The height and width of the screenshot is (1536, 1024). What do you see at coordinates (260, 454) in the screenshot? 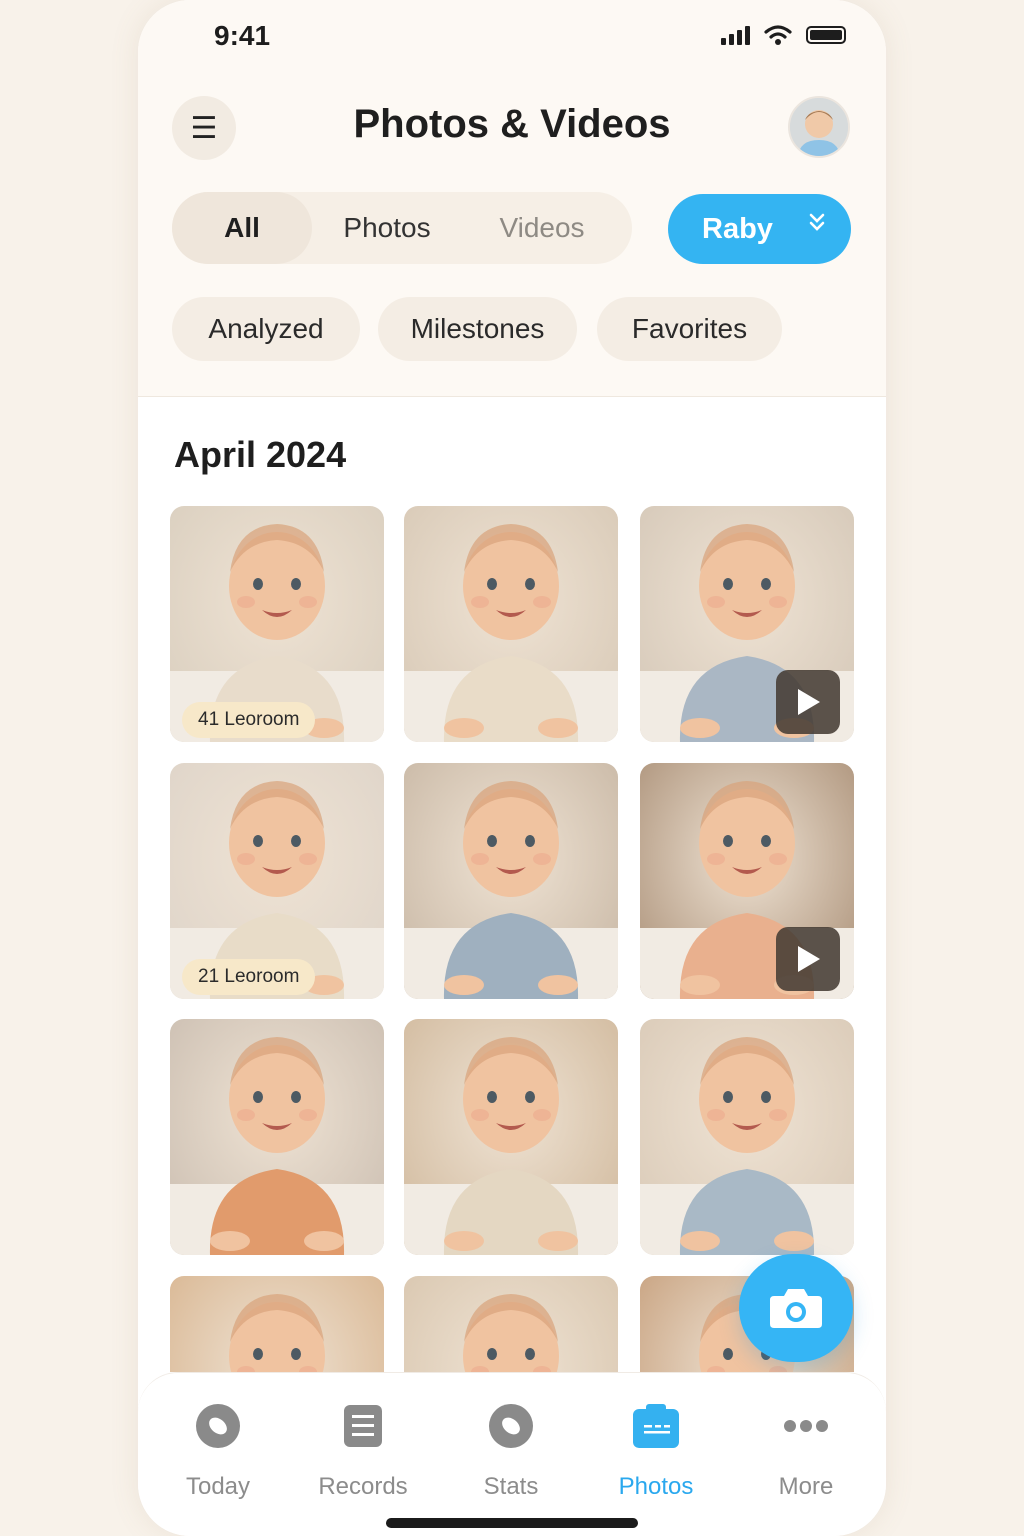
I see `section-month-heading: April 2024` at bounding box center [260, 454].